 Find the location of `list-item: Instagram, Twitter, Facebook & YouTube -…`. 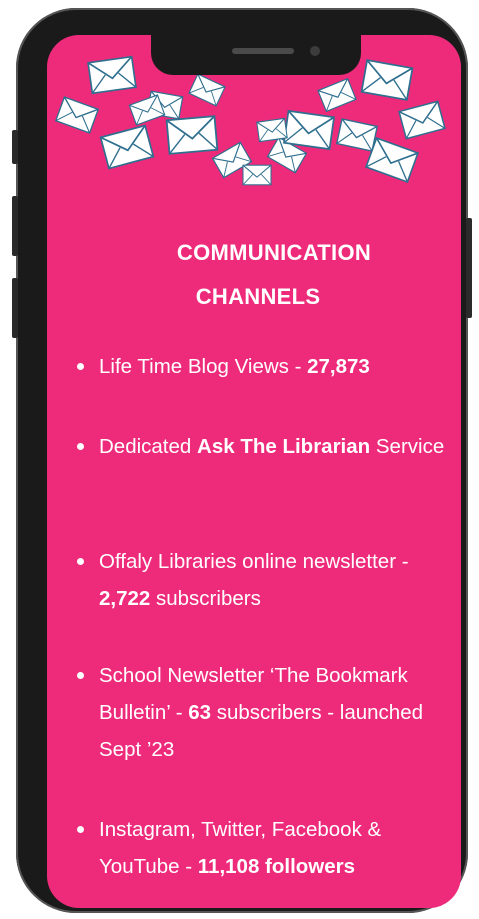

list-item: Instagram, Twitter, Facebook & YouTube -… is located at coordinates (267, 848).